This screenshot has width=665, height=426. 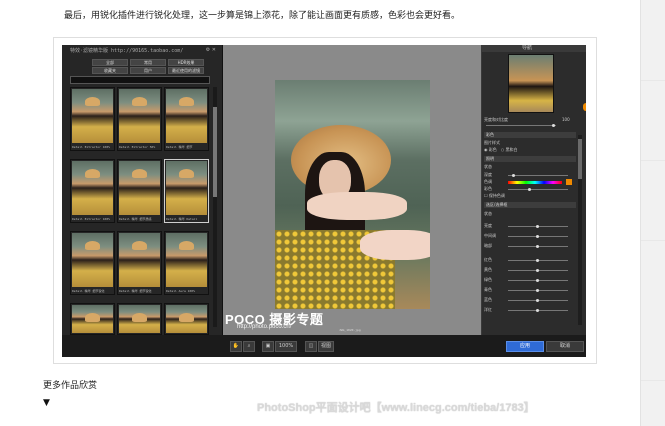 I want to click on navigator-thumbnail, so click(x=531, y=83).